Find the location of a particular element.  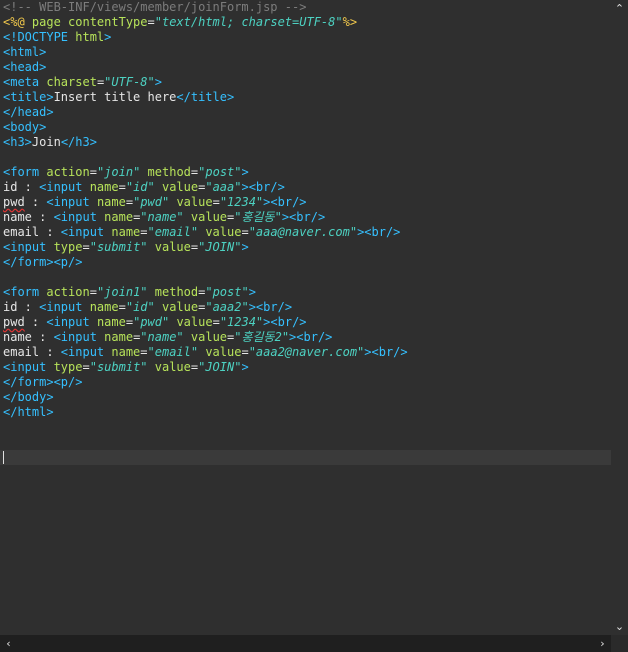

code-token-val: "submit" is located at coordinates (118, 367).